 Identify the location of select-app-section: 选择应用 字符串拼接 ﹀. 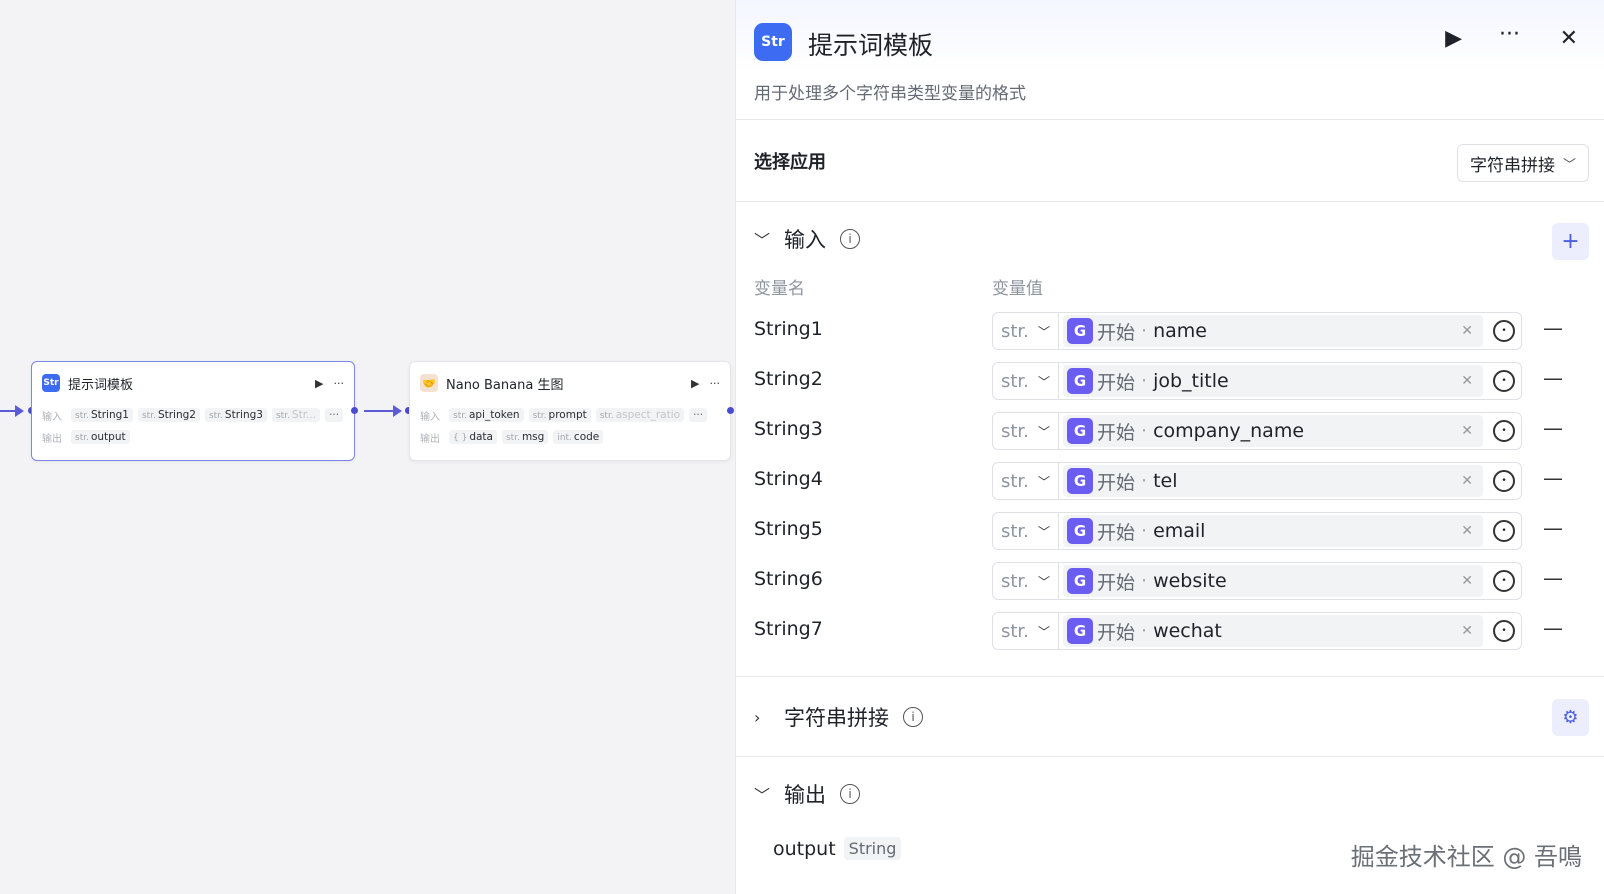
(1170, 161).